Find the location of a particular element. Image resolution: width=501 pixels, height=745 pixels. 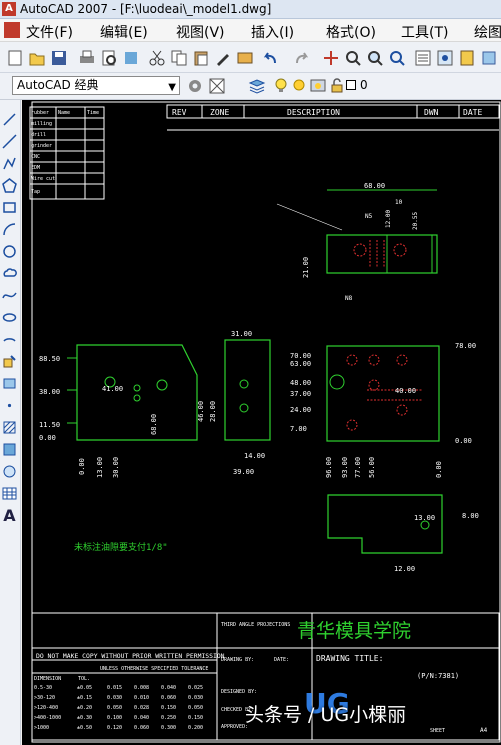

new-file-icon is located at coordinates (15, 58).